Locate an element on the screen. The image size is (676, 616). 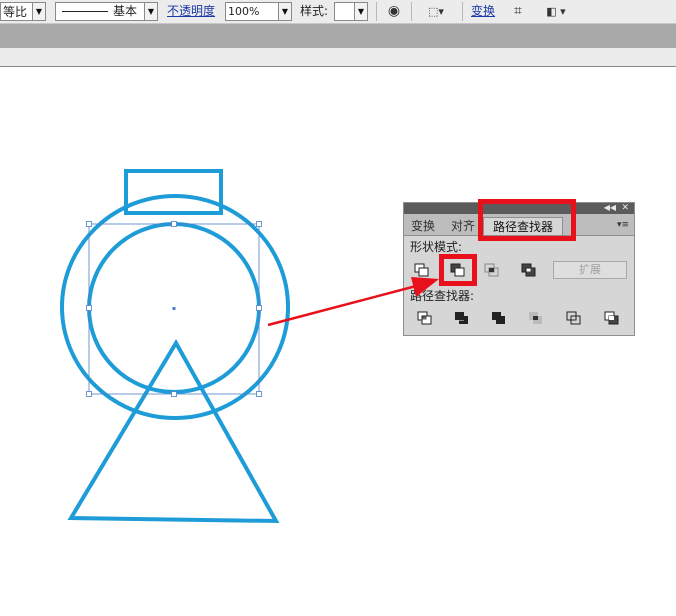
isolate-icon: ⌗ is located at coordinates (518, 11).